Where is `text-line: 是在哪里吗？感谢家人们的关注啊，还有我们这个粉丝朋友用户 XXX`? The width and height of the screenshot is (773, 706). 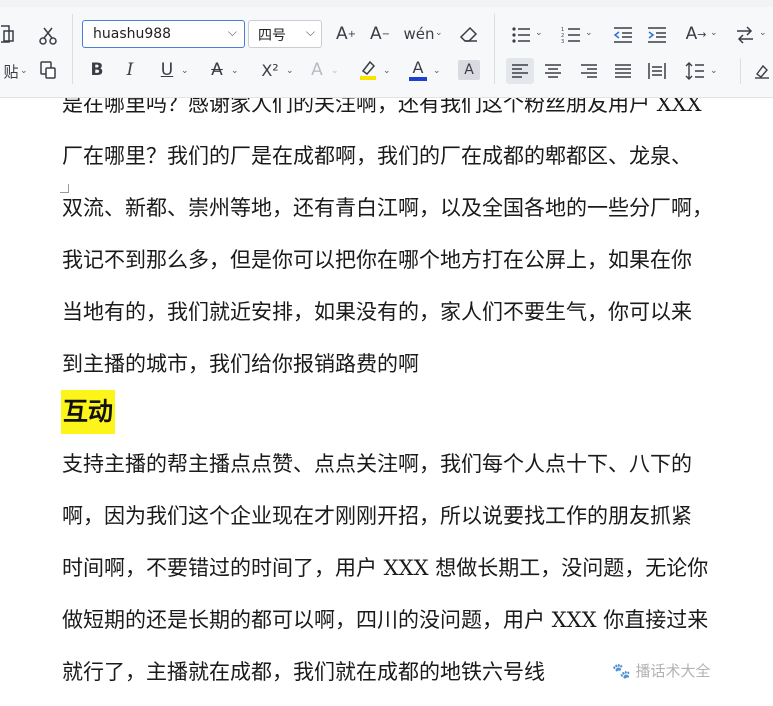
text-line: 是在哪里吗？感谢家人们的关注啊，还有我们这个粉丝朋友用户 XXX is located at coordinates (382, 107).